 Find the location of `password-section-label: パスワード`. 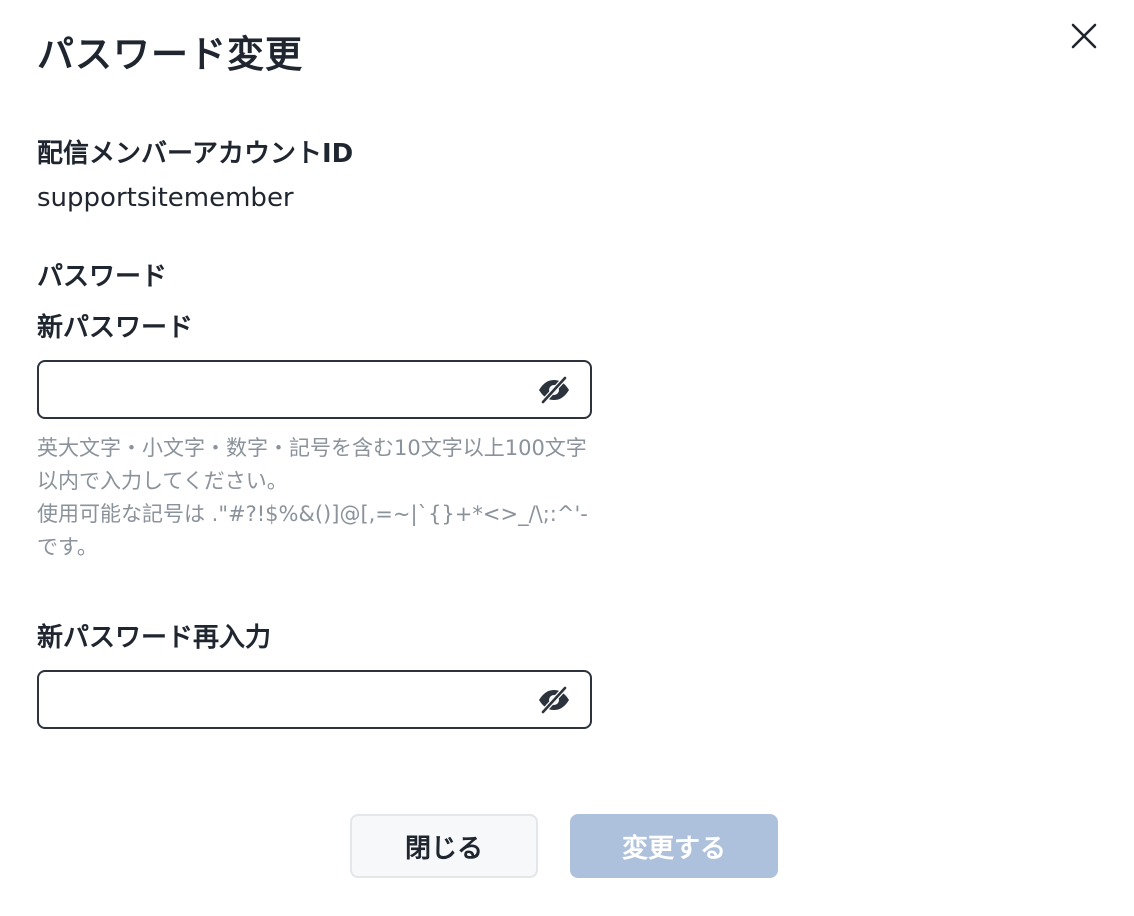

password-section-label: パスワード is located at coordinates (102, 277).